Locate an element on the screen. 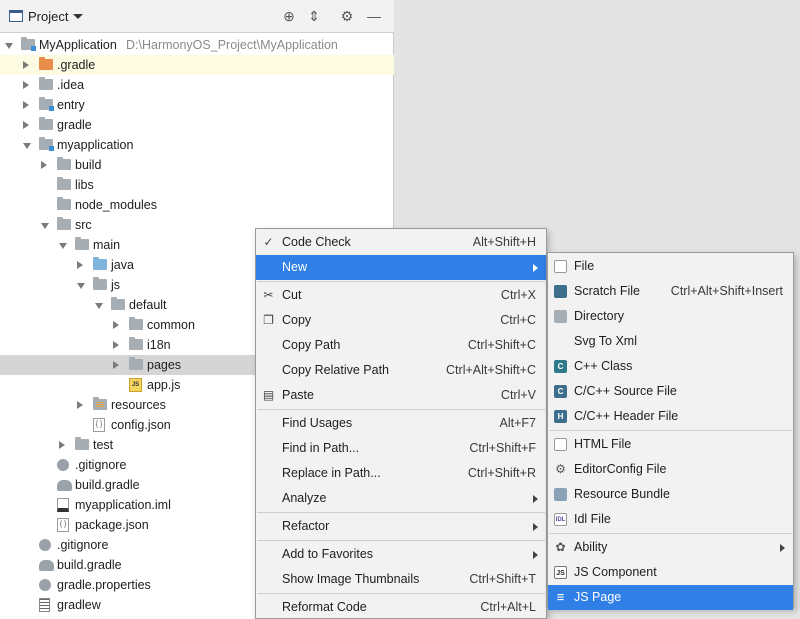 The image size is (800, 619). tree-node-label: myapplication is located at coordinates (95, 145).